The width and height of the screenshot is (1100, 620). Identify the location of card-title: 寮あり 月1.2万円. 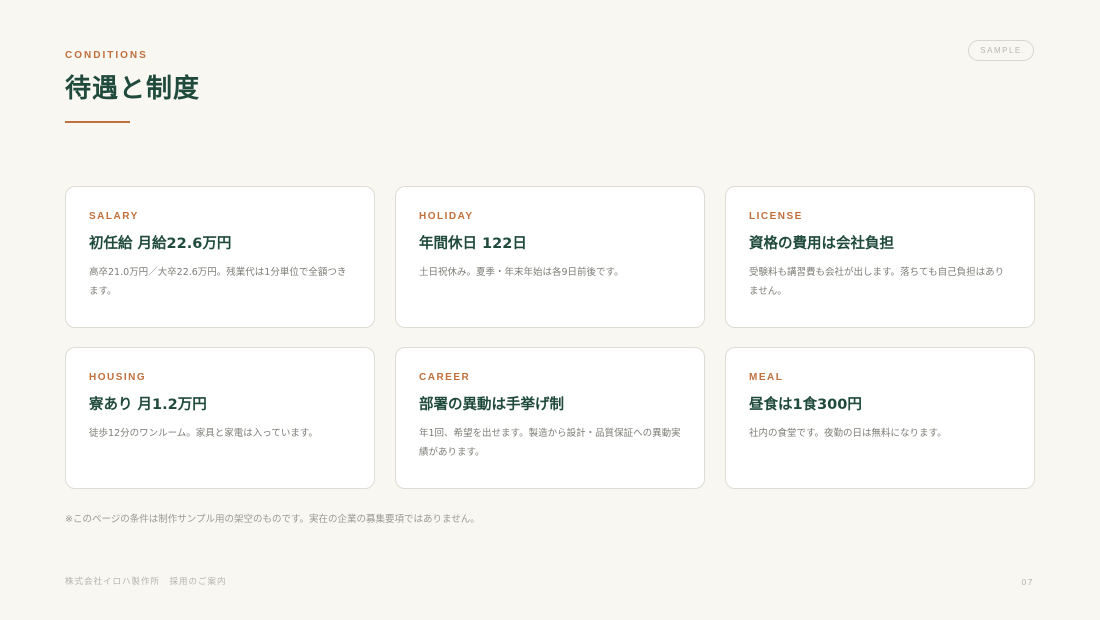
(148, 405).